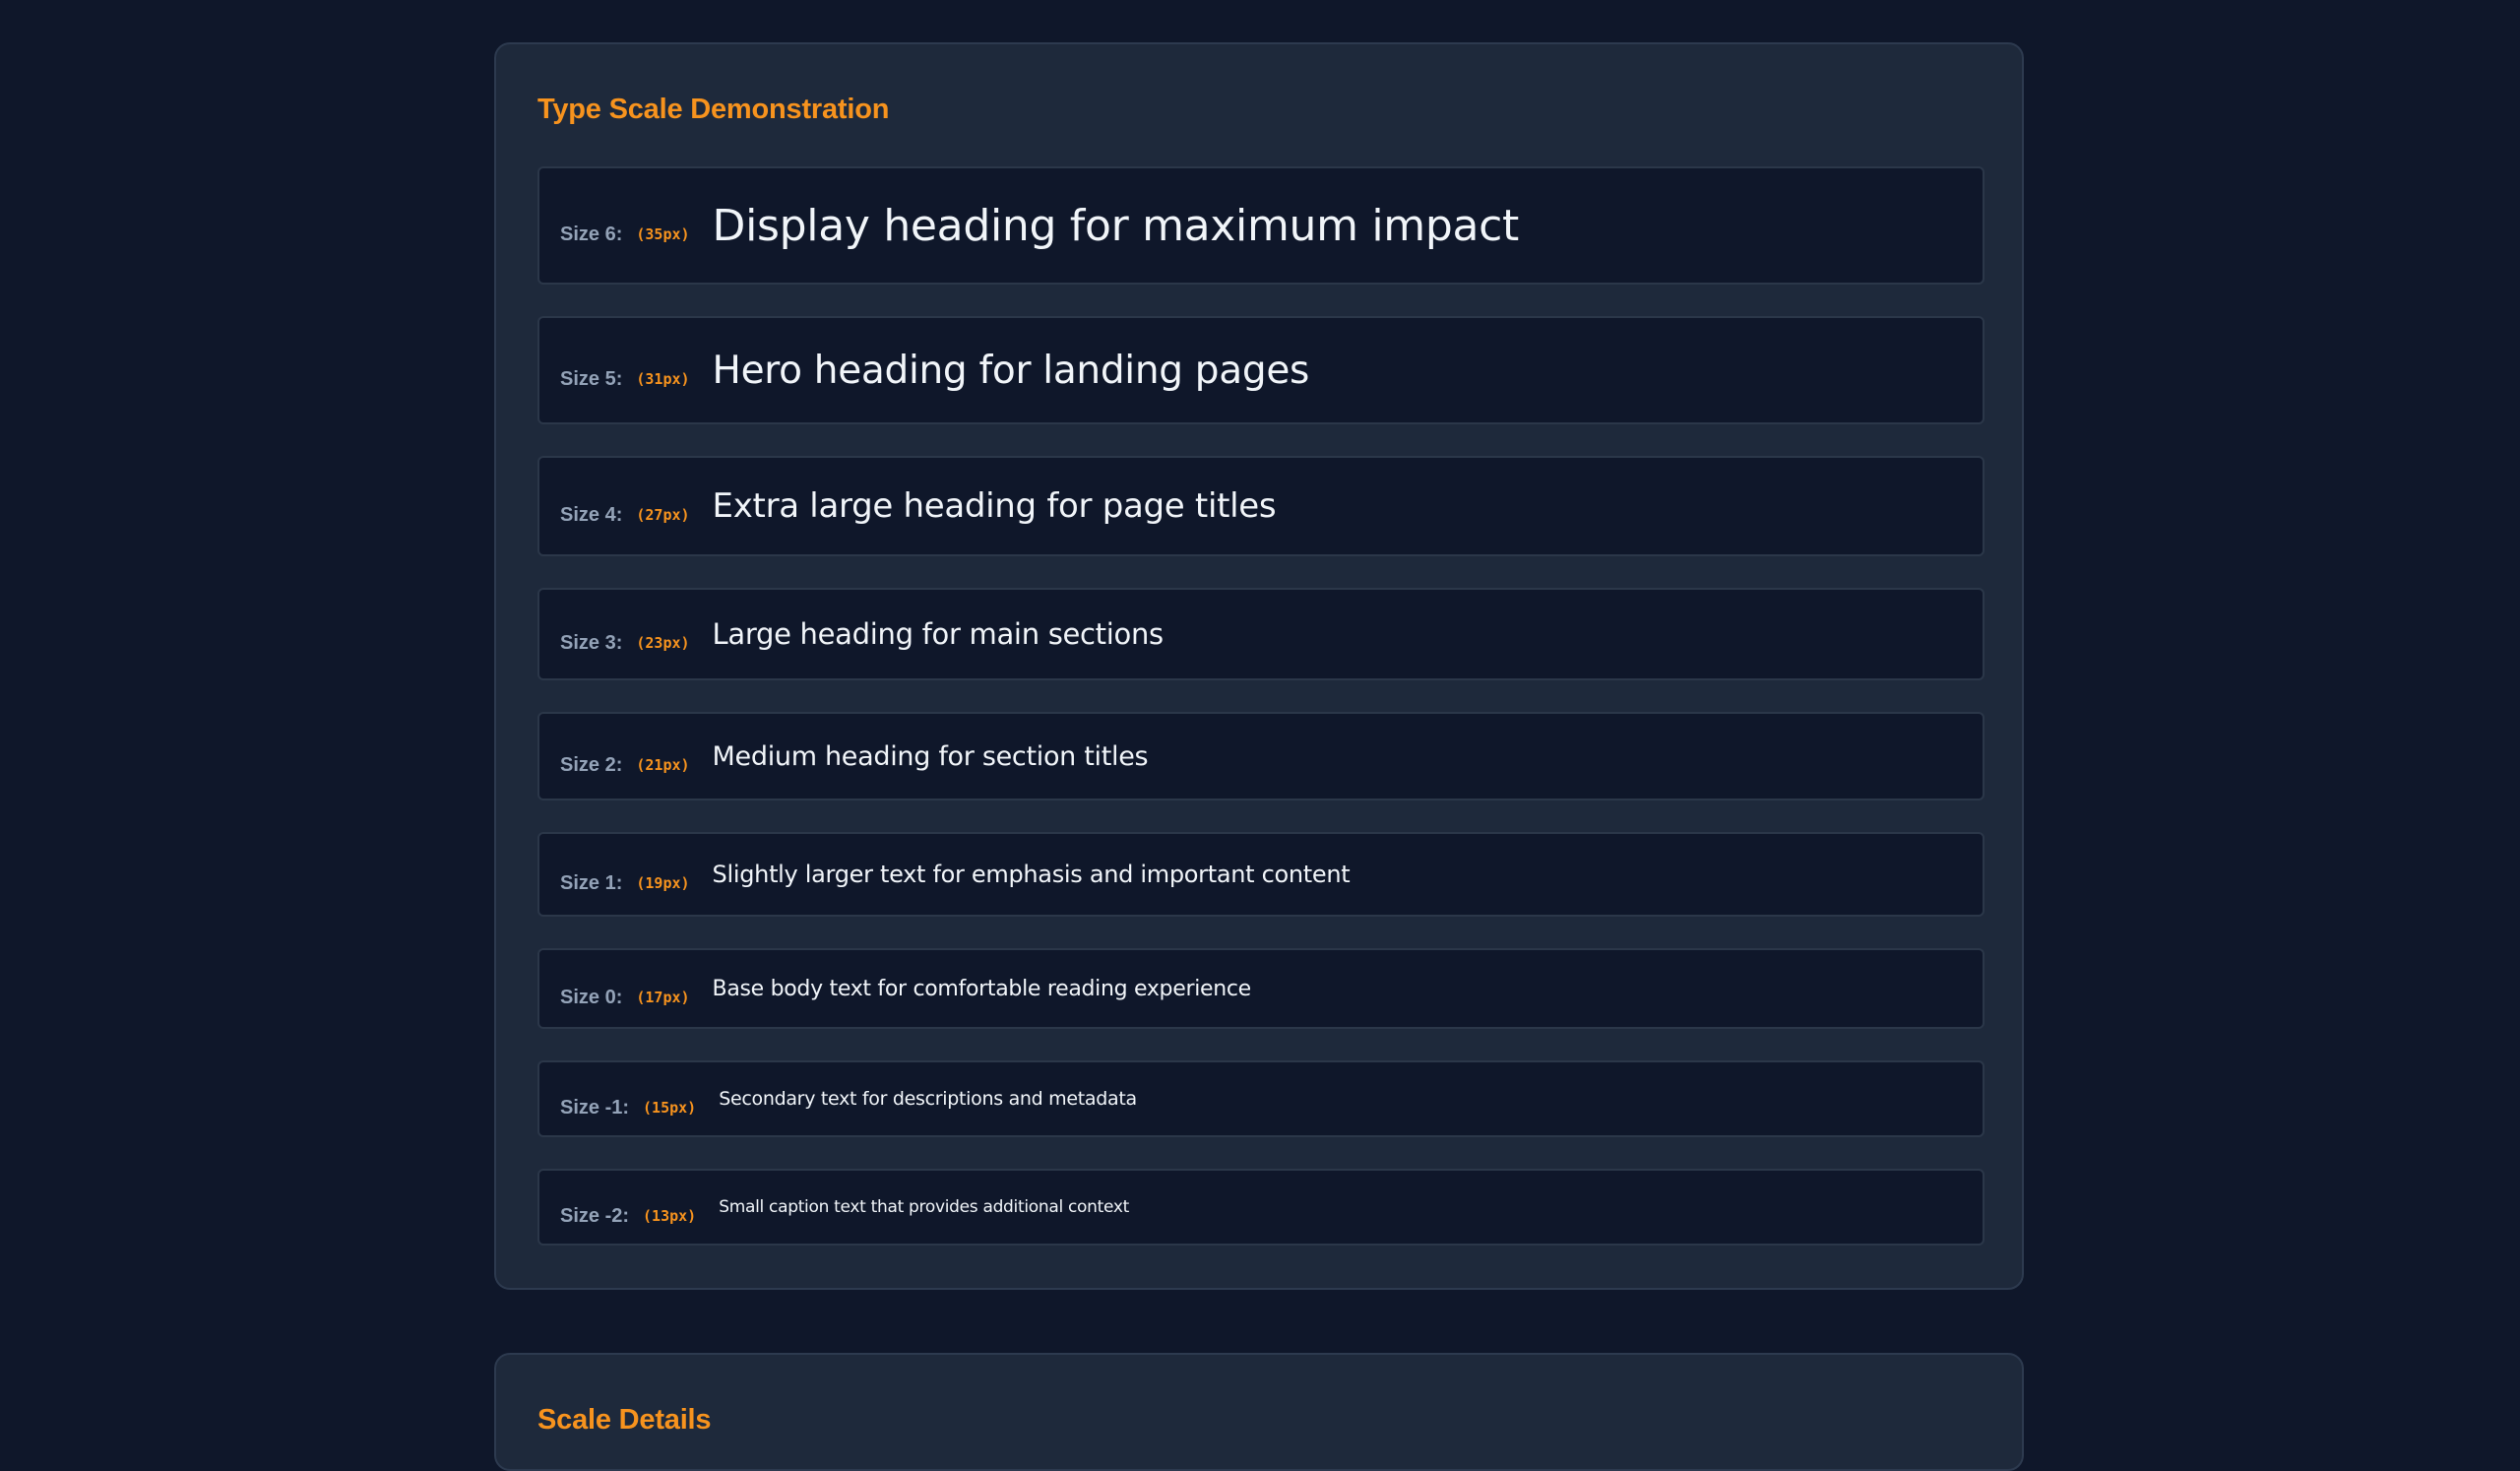 The image size is (2520, 1471). What do you see at coordinates (663, 379) in the screenshot?
I see `size-px-value: (31px)` at bounding box center [663, 379].